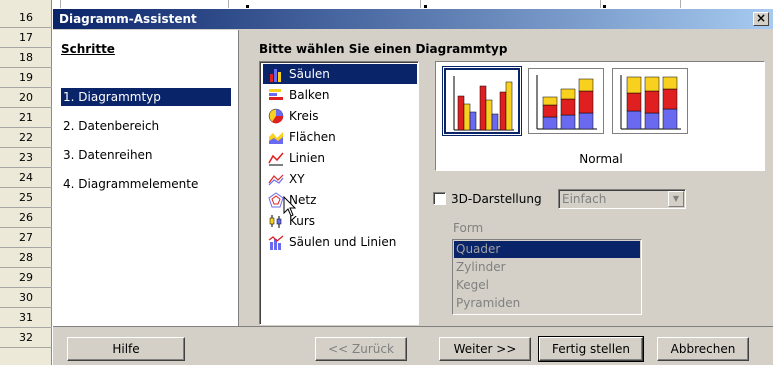 Image resolution: width=773 pixels, height=365 pixels. Describe the element at coordinates (26, 58) in the screenshot. I see `row-number: 18` at that location.